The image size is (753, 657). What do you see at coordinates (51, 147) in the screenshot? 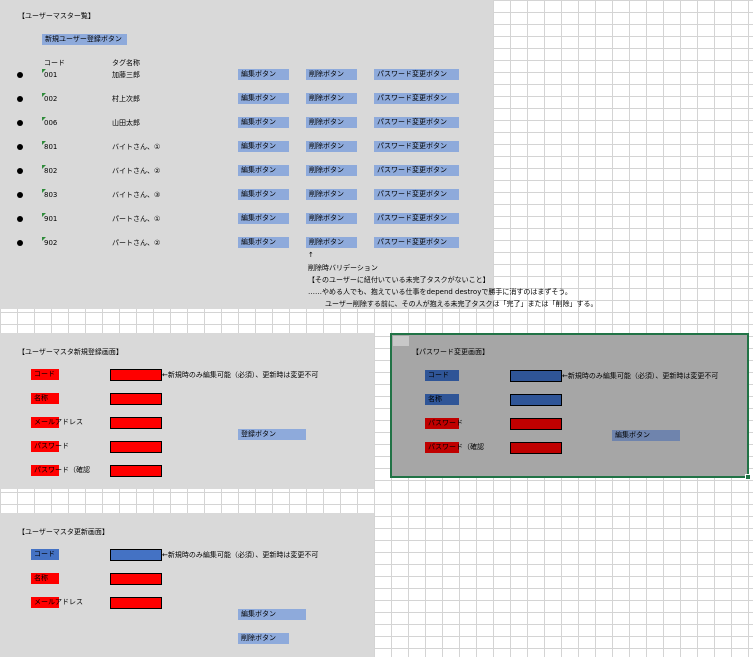
I see `user-code: 801` at bounding box center [51, 147].